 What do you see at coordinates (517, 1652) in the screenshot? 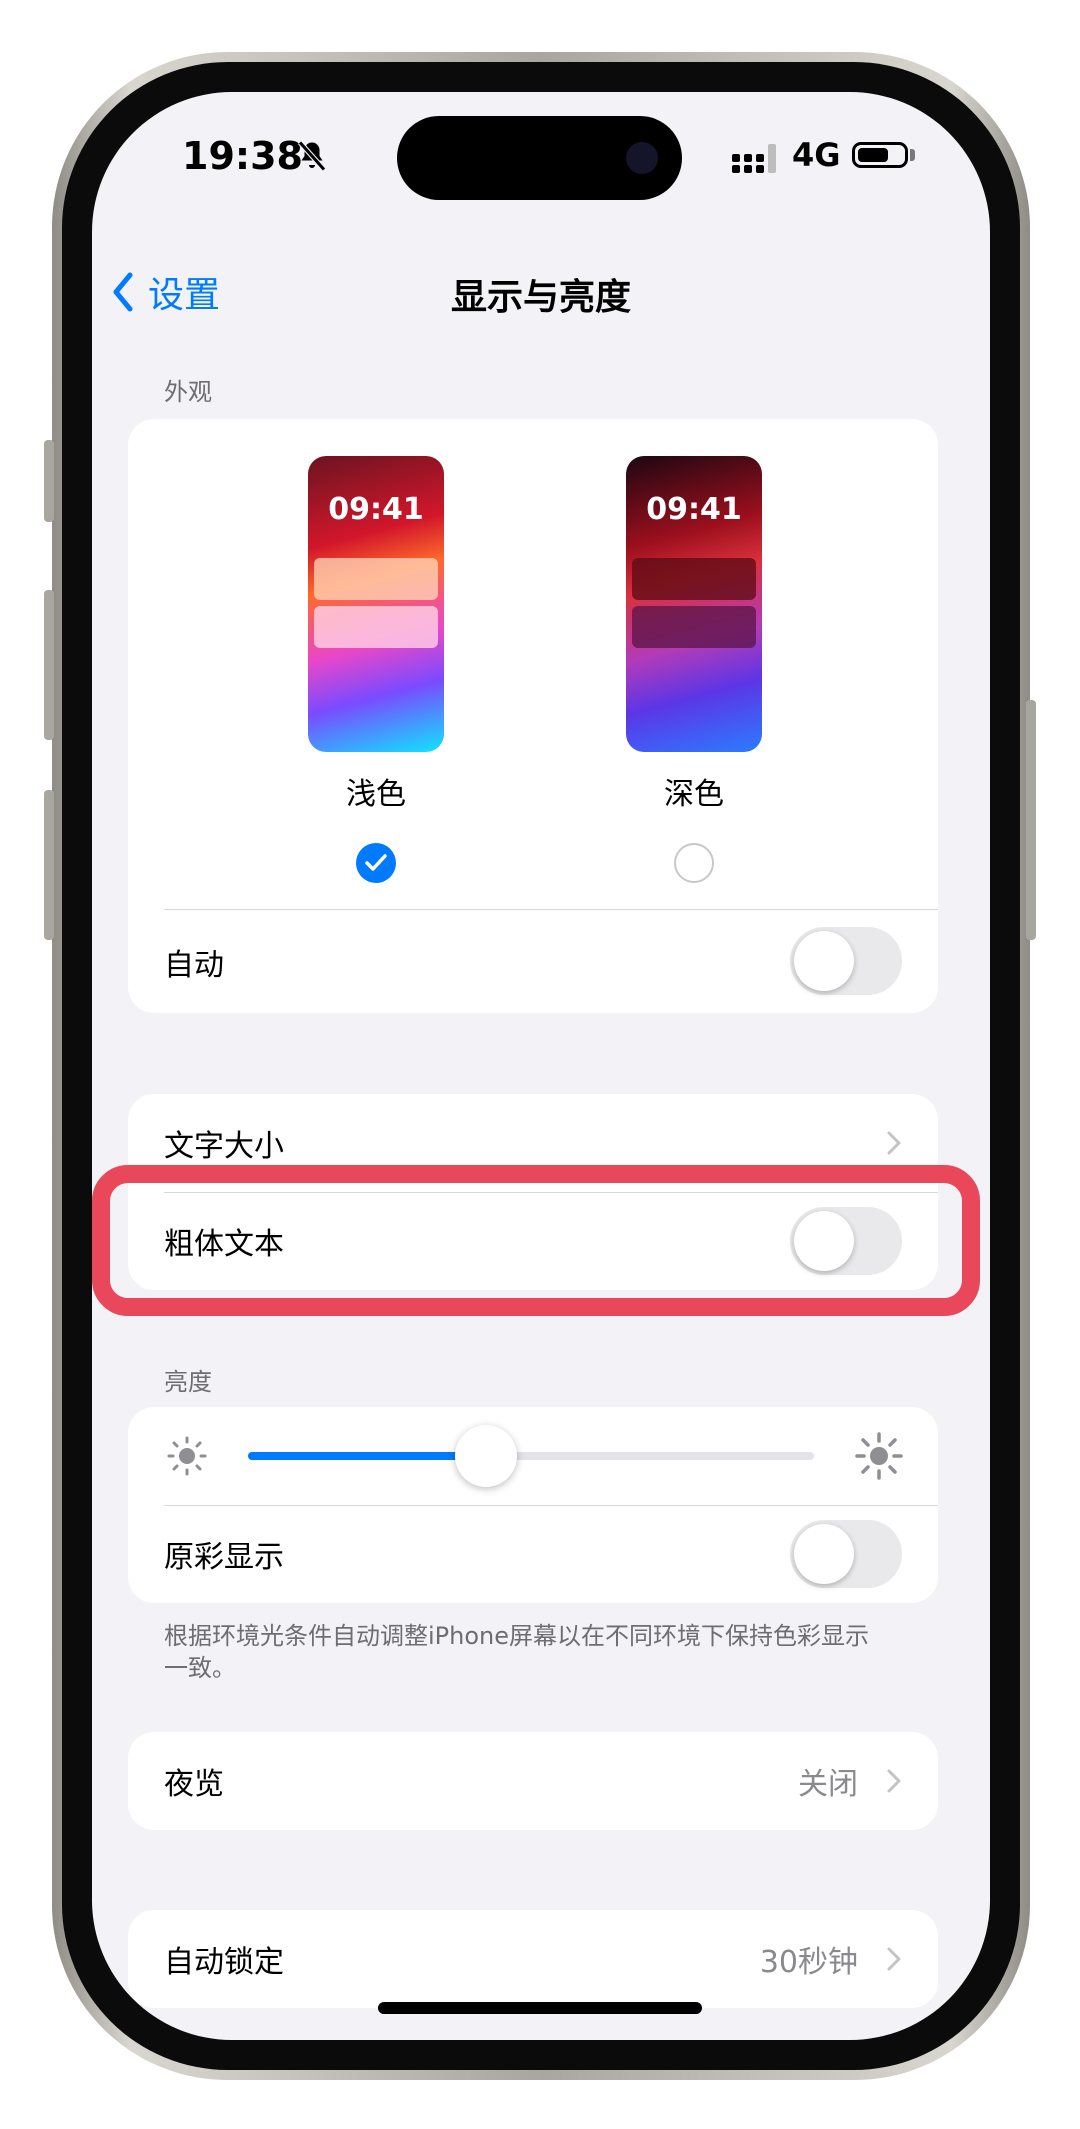
I see `true-tone-note: 根据环境光条件自动调整iPhone屏幕以在不同环境下保持色彩显示一致。` at bounding box center [517, 1652].